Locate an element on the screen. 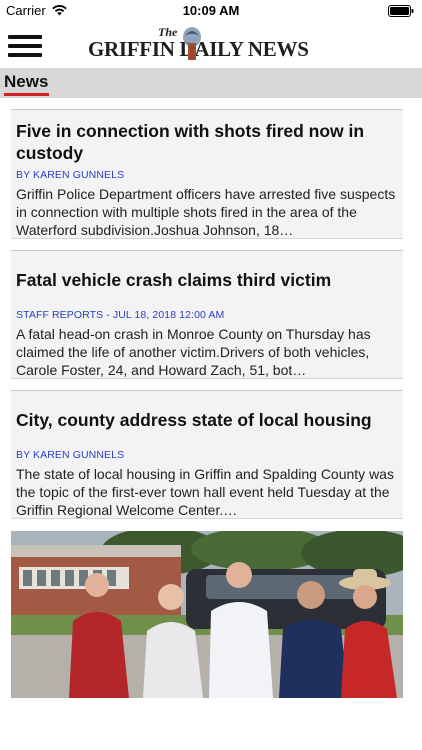  battery-icon is located at coordinates (401, 11).